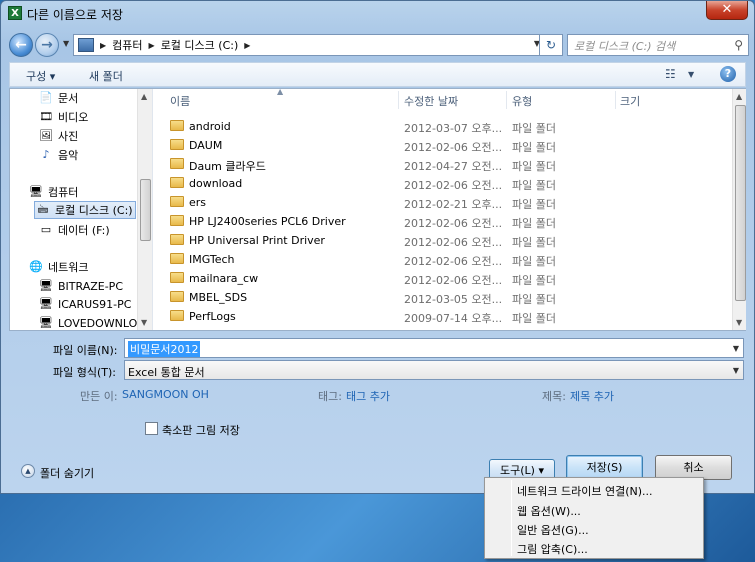 Image resolution: width=755 pixels, height=562 pixels. Describe the element at coordinates (445, 183) in the screenshot. I see `file-row: download 2012-02-06 오전... 파일 폴더` at that location.